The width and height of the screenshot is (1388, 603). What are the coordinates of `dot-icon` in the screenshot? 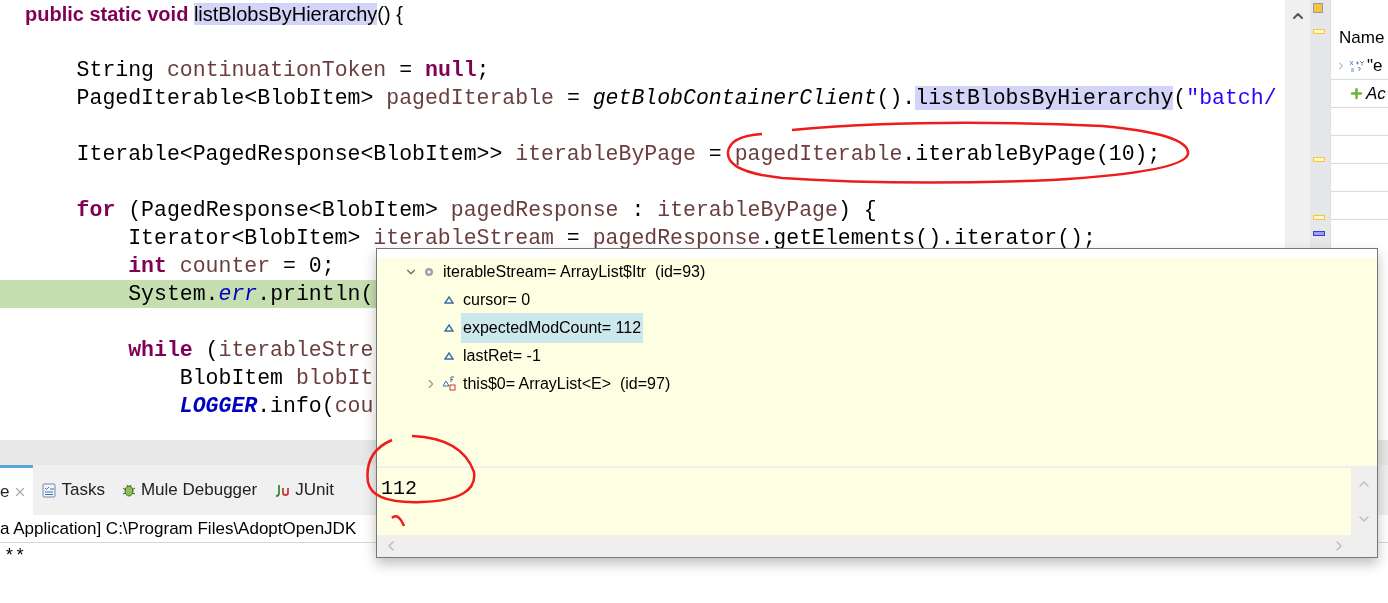 It's located at (429, 272).